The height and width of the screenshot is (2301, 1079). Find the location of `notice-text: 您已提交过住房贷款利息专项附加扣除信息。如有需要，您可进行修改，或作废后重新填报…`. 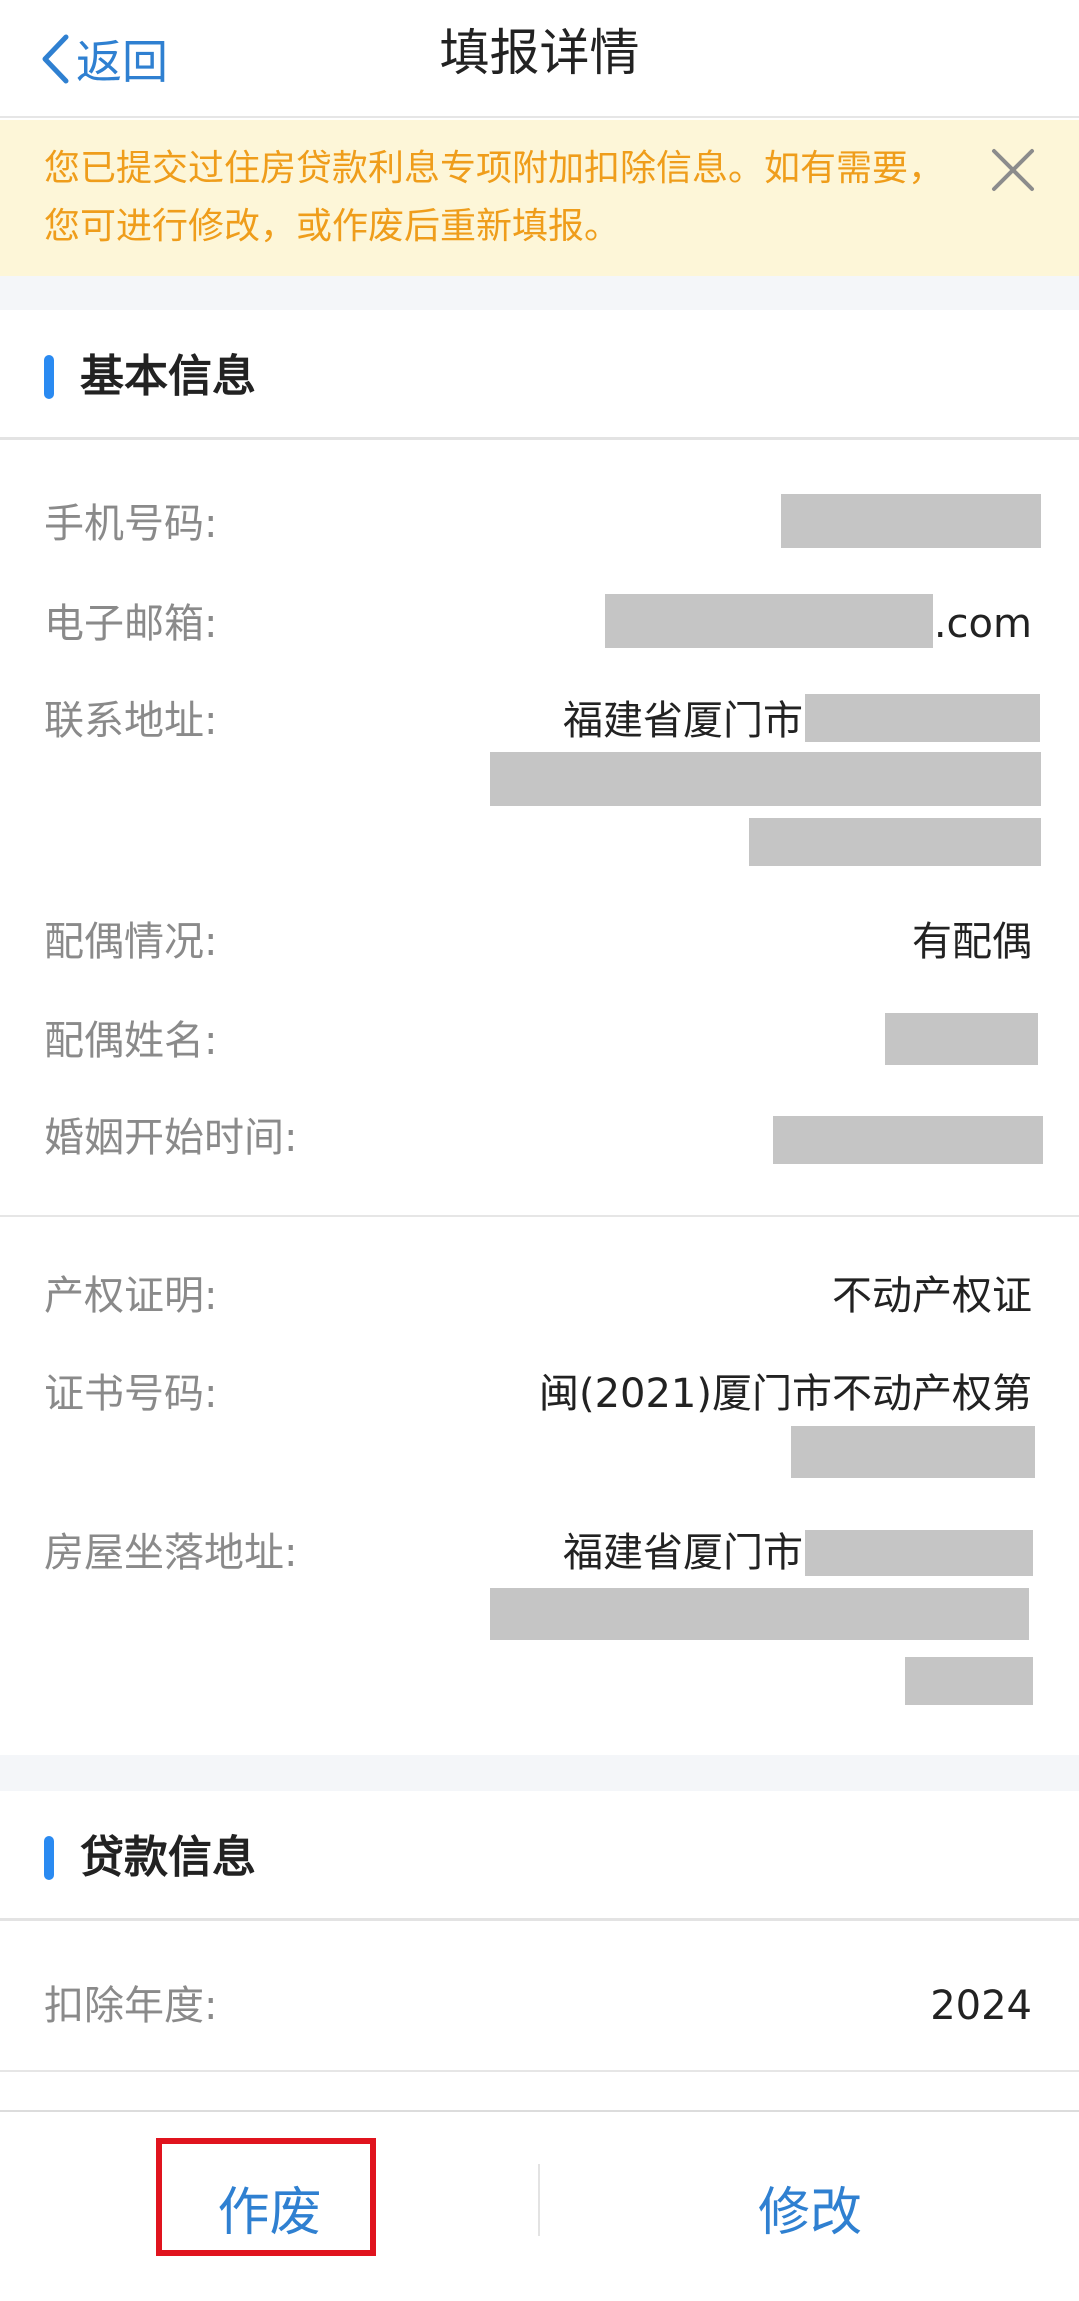

notice-text: 您已提交过住房贷款利息专项附加扣除信息。如有需要，您可进行修改，或作废后重新填报… is located at coordinates (494, 197).